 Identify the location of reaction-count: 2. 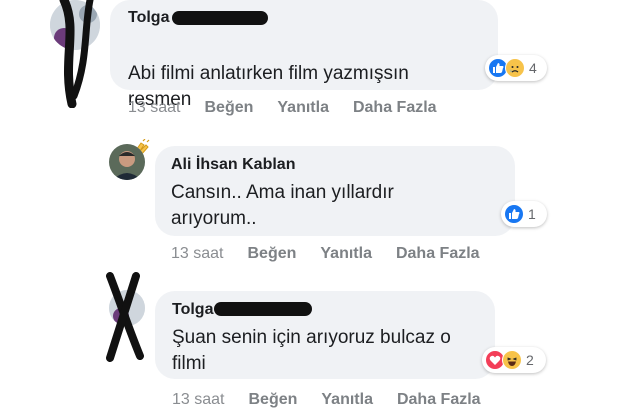
(530, 360).